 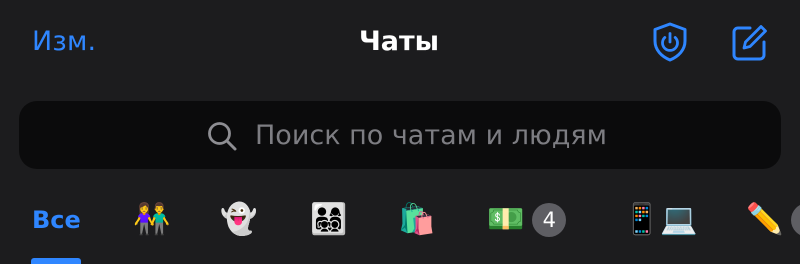 I want to click on tab-devices: 📱💻, so click(x=660, y=220).